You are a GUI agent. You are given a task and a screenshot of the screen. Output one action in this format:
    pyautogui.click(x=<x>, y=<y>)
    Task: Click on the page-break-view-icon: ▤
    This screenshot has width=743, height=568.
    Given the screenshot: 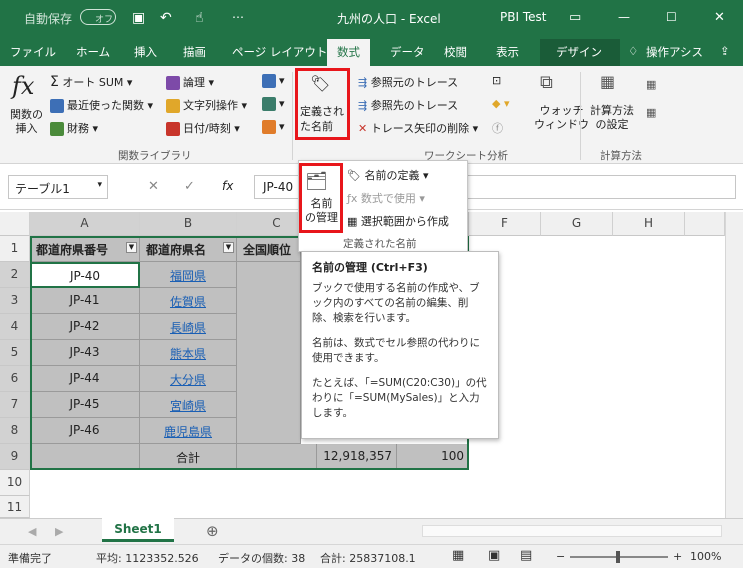 What is the action you would take?
    pyautogui.click(x=526, y=555)
    